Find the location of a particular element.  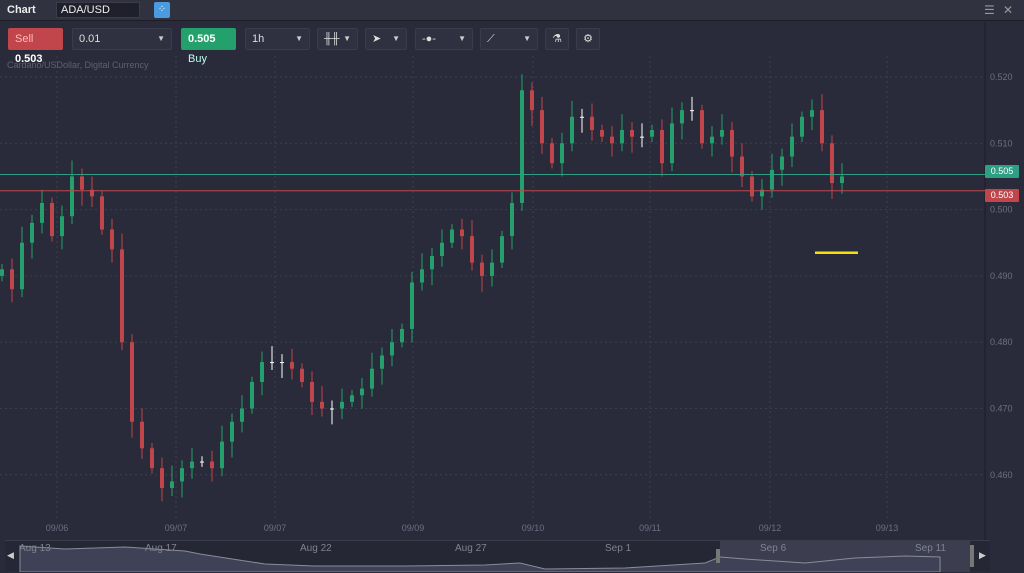

y-tick-label: 0.500 is located at coordinates (1001, 210).